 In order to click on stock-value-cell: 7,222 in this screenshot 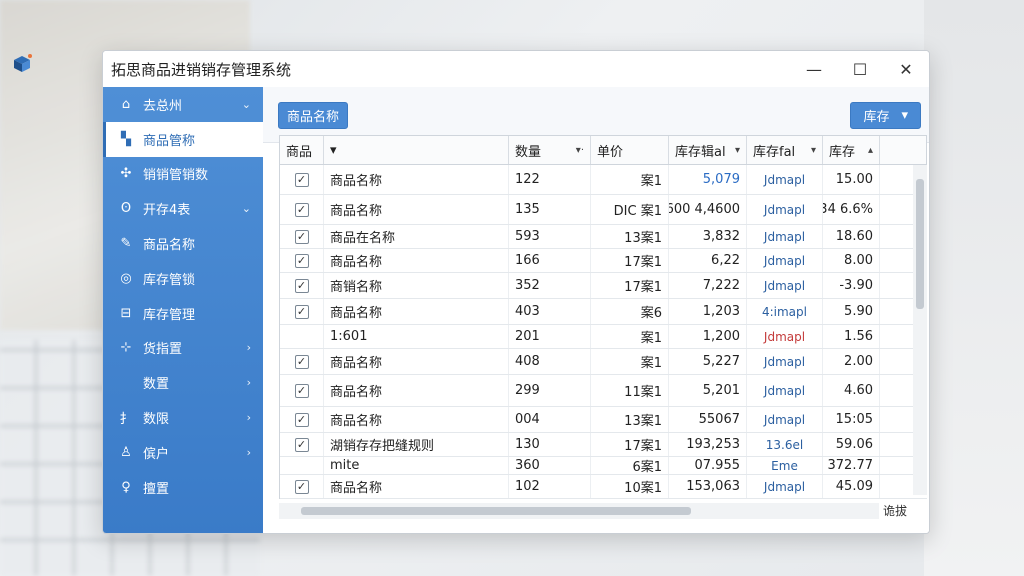, I will do `click(708, 285)`.